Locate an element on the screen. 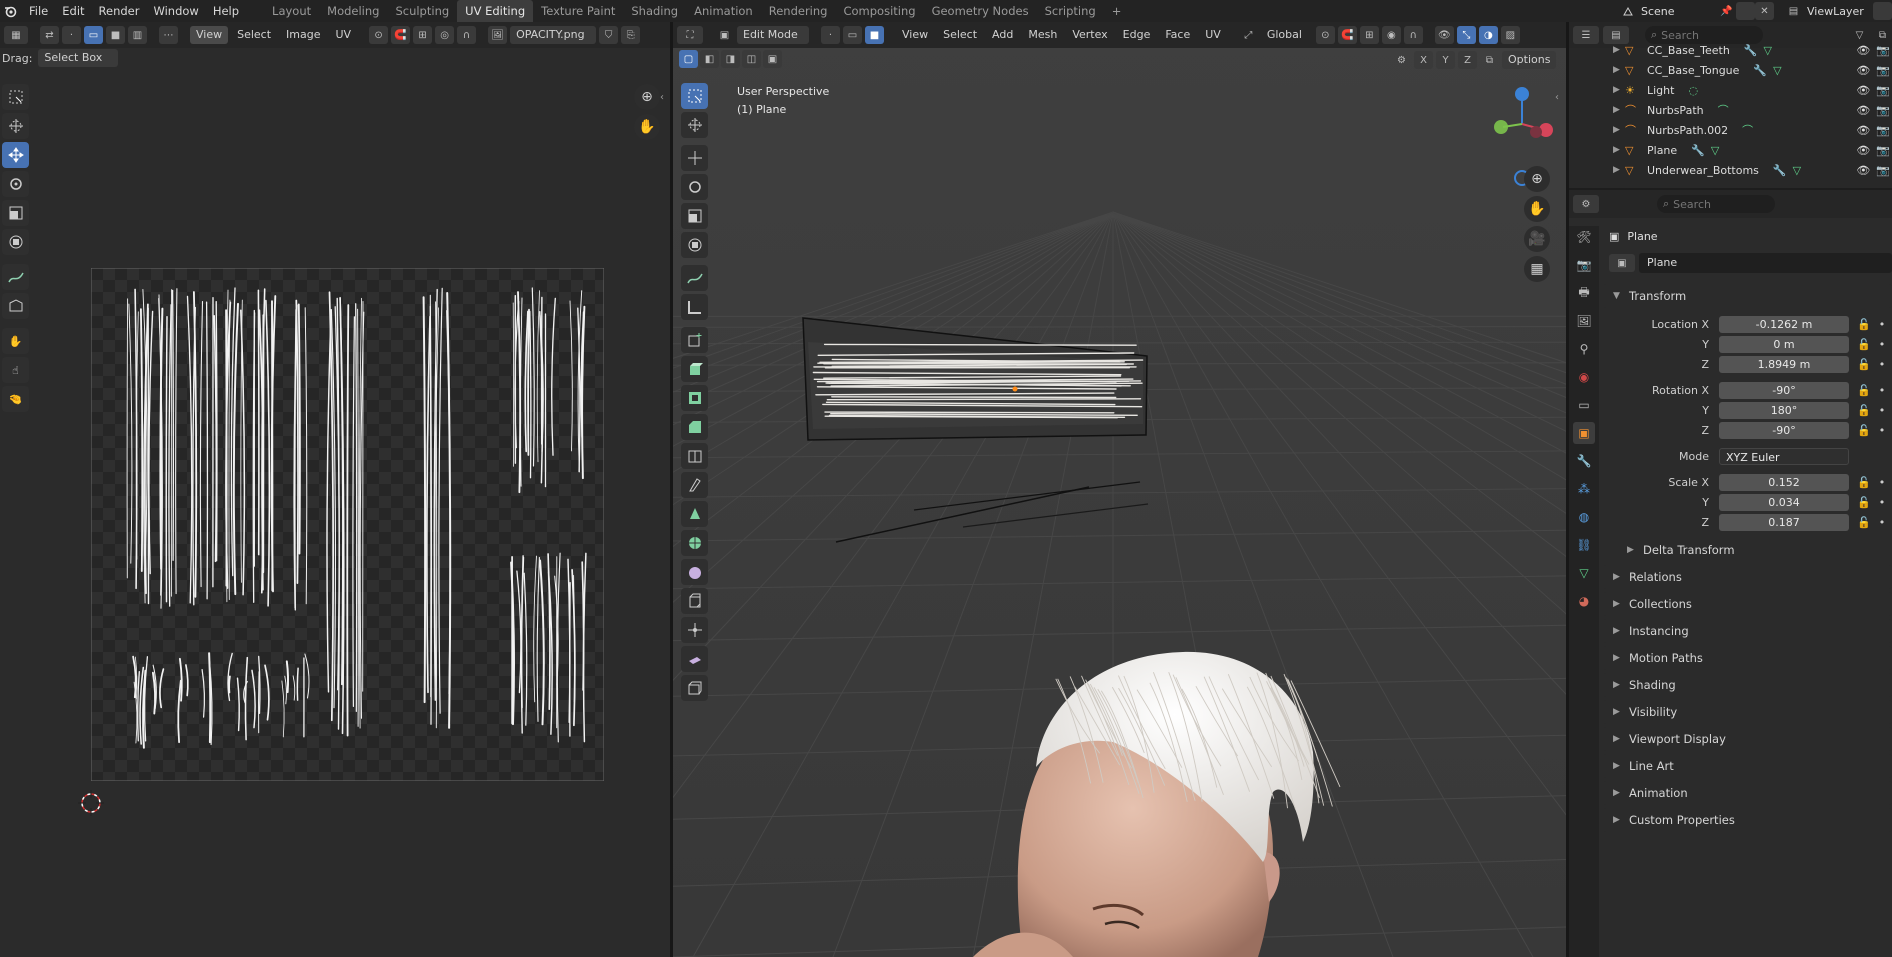  rotation-x-field: -90° is located at coordinates (1784, 390).